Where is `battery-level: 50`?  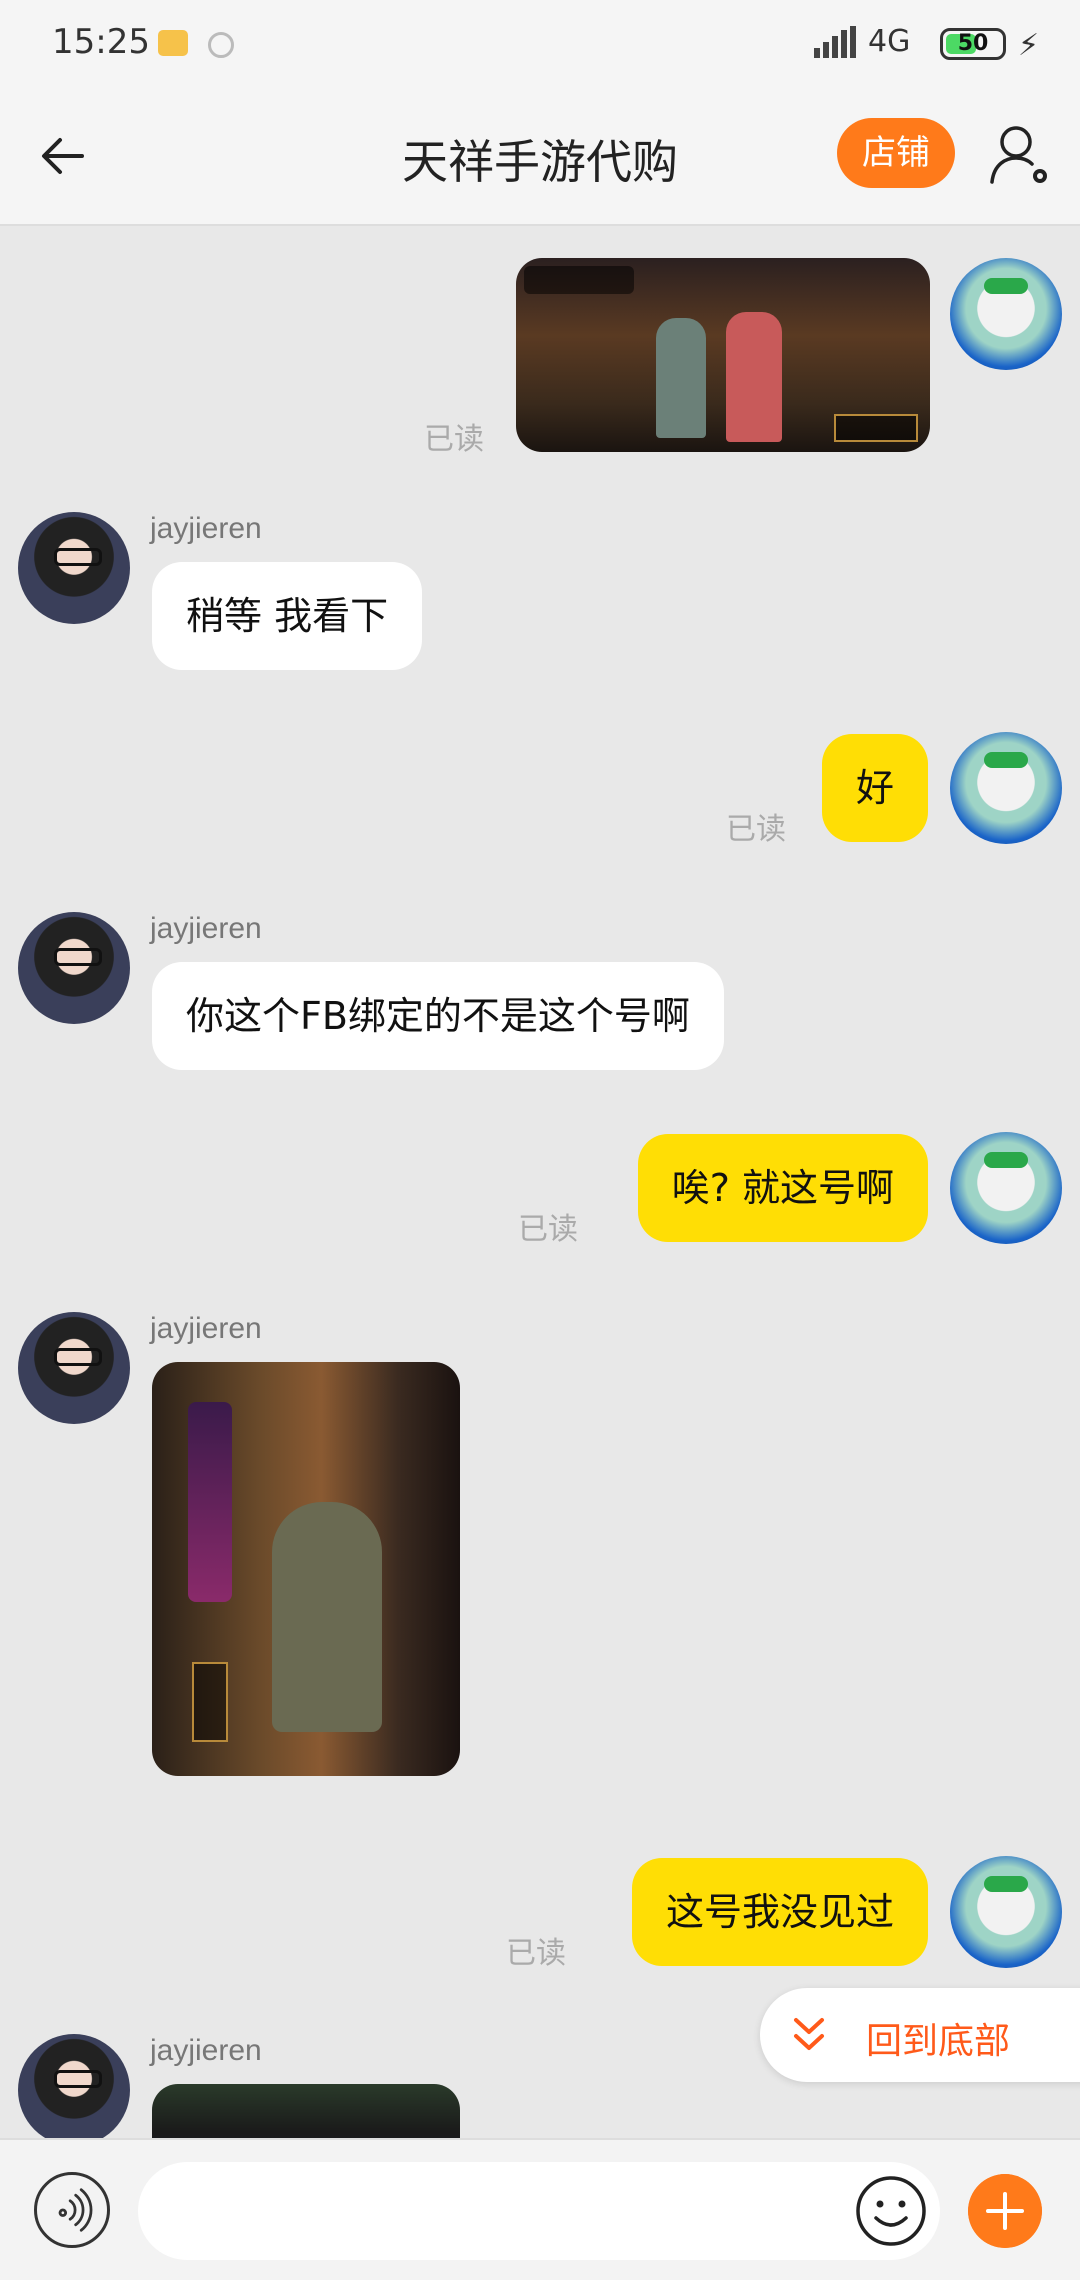
battery-level: 50 is located at coordinates (973, 43).